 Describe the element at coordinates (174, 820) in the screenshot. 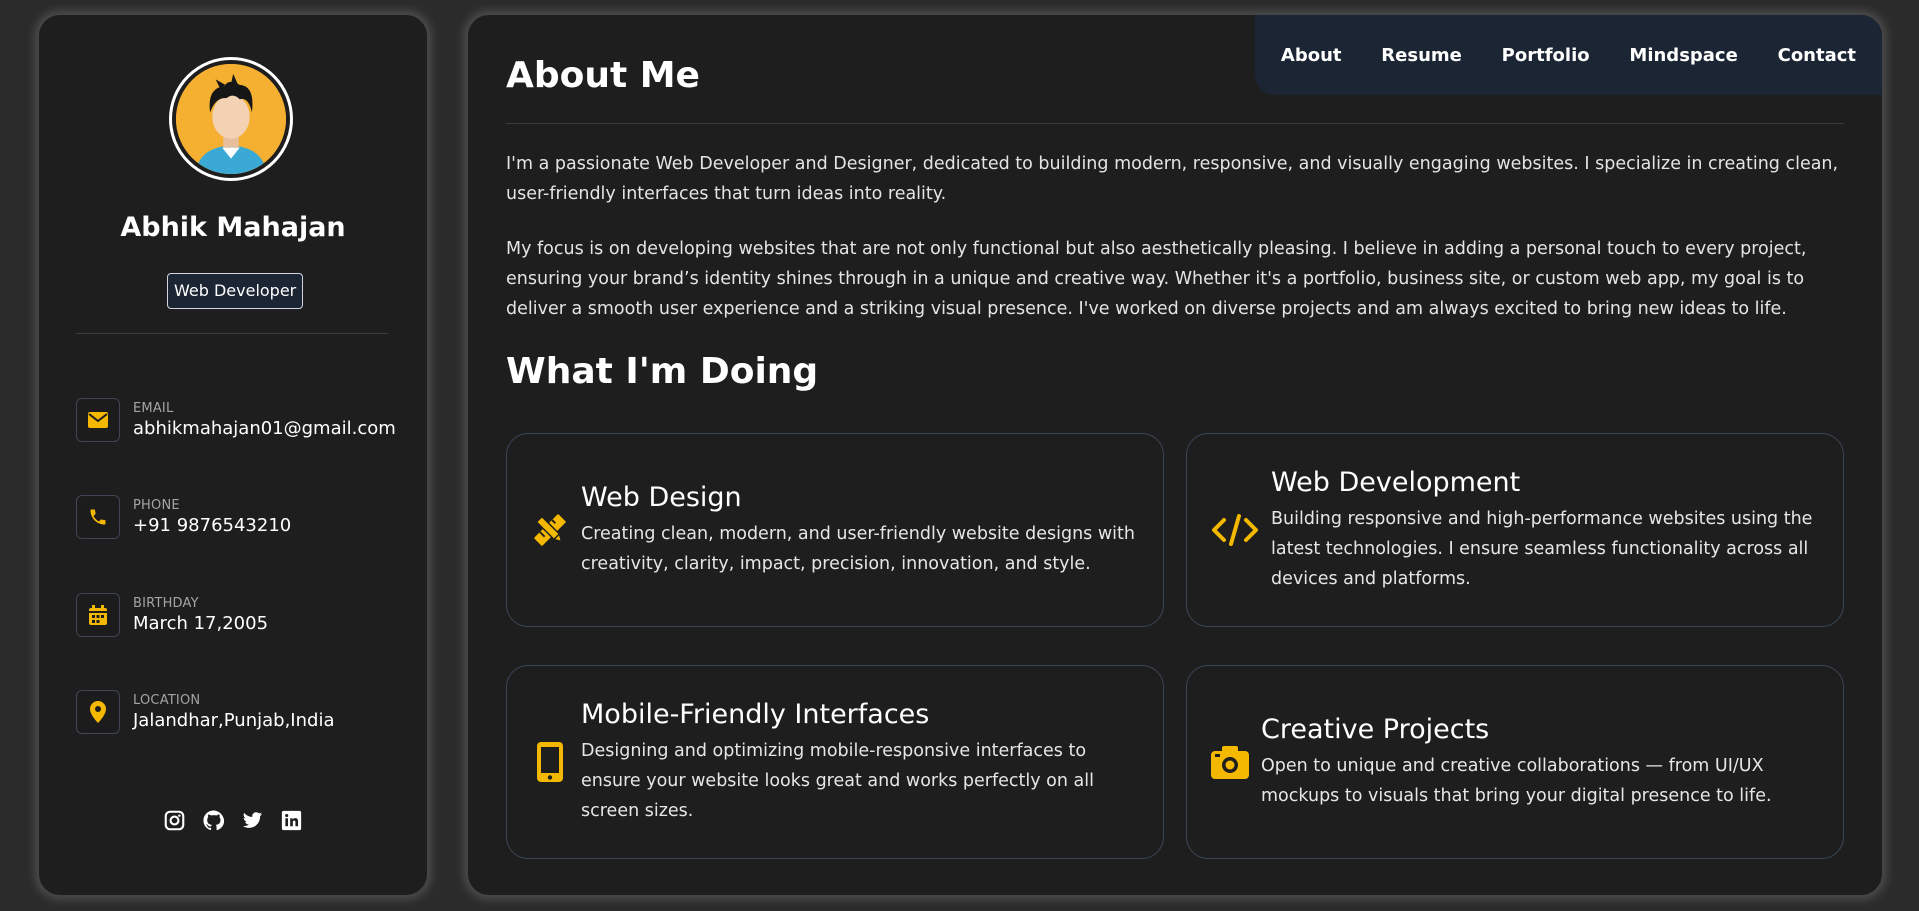

I see `instagram-icon` at that location.